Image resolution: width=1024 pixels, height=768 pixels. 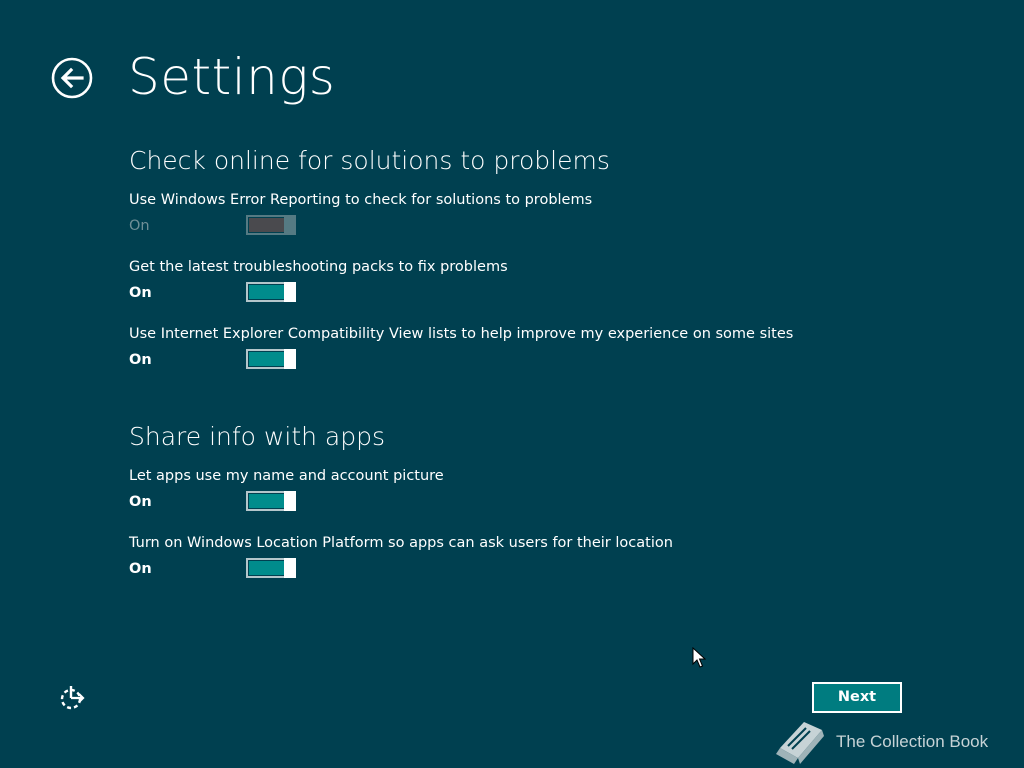 I want to click on back-button, so click(x=72, y=78).